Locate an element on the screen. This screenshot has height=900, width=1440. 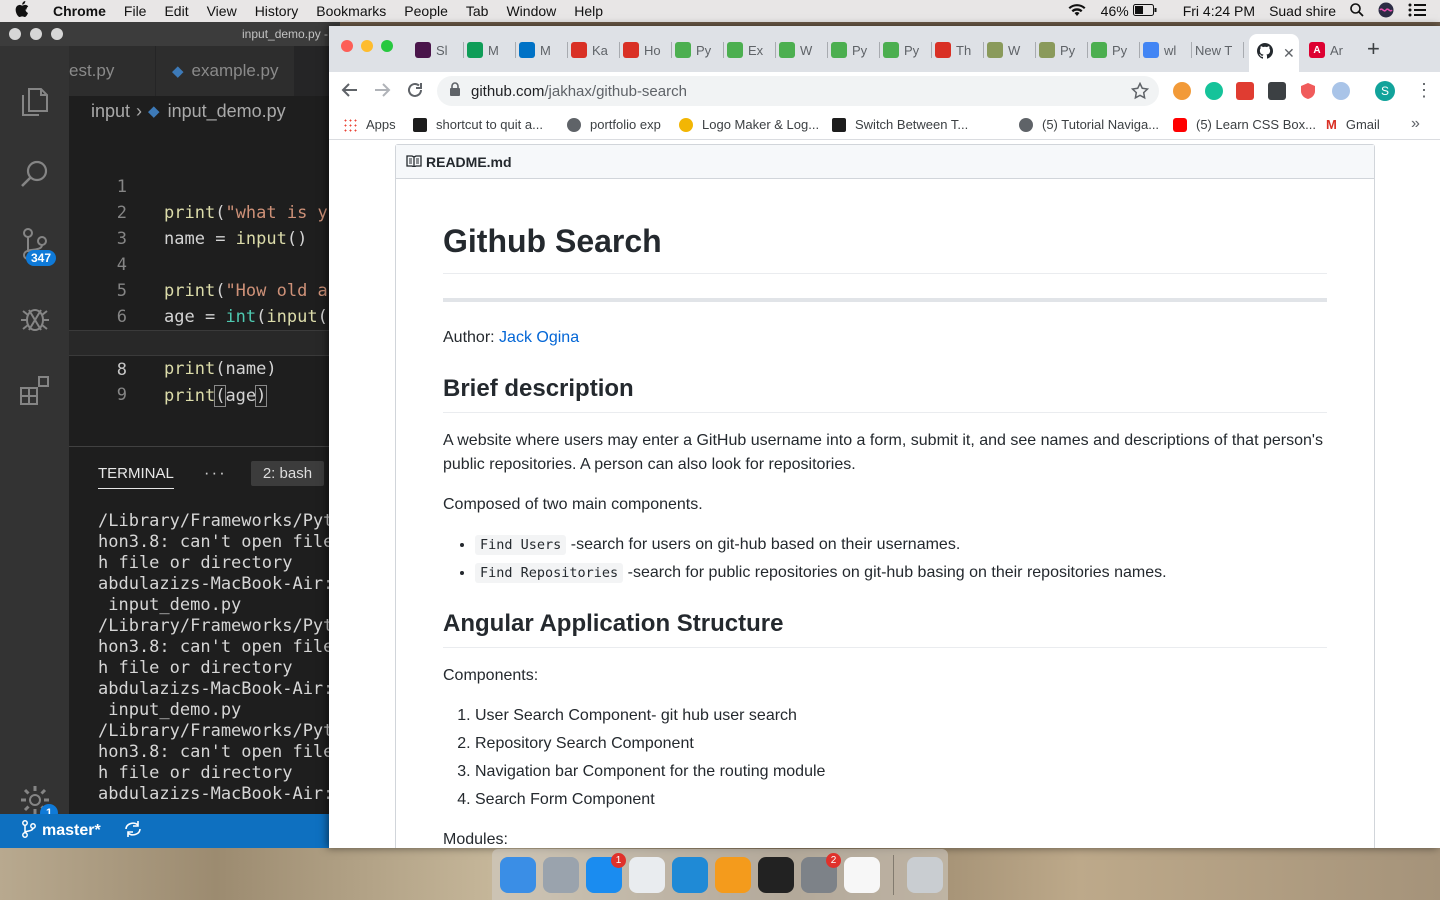
tab-terminal: TERMINAL is located at coordinates (136, 473).